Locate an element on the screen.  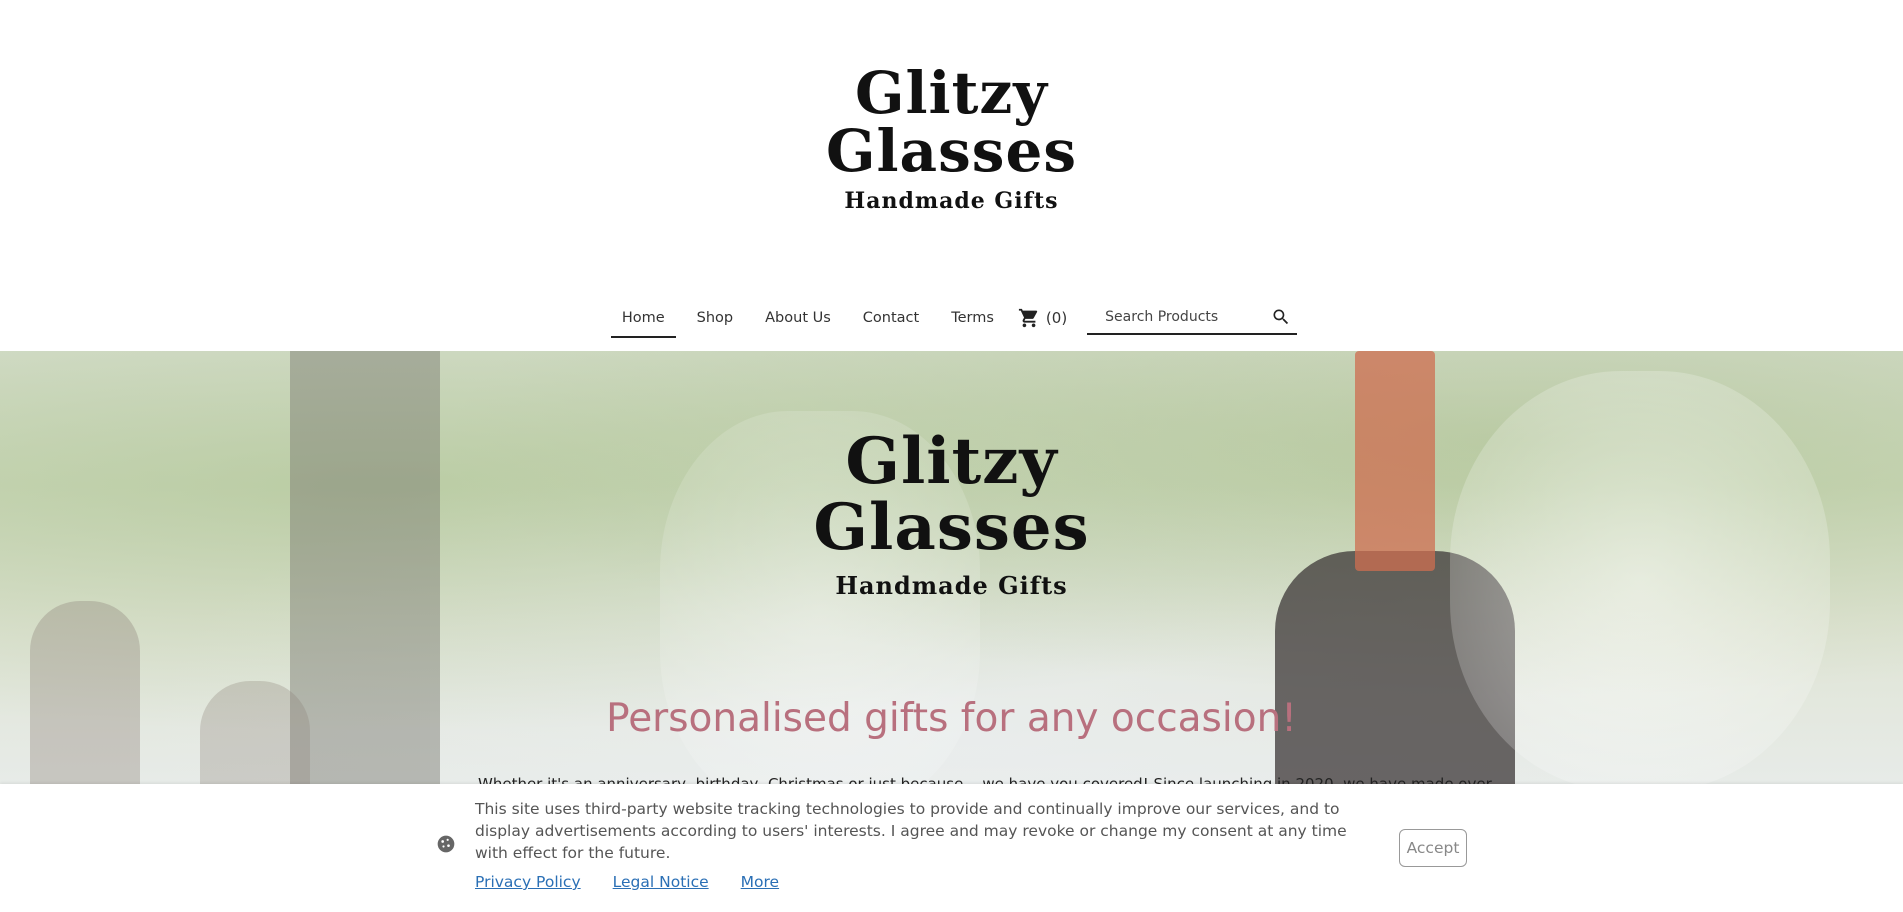
cookie-icon is located at coordinates (446, 844).